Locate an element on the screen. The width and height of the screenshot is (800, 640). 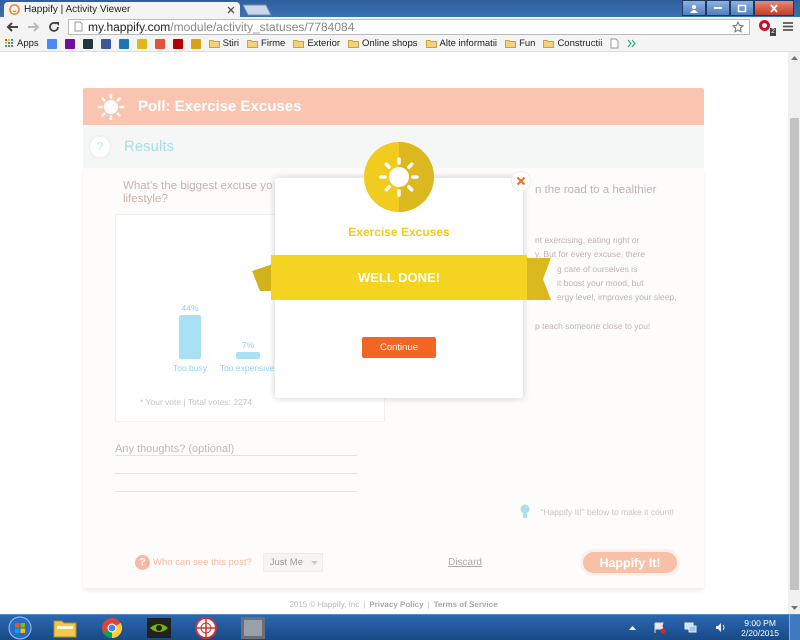
folder-bookmark: Alte informatii is located at coordinates (462, 43).